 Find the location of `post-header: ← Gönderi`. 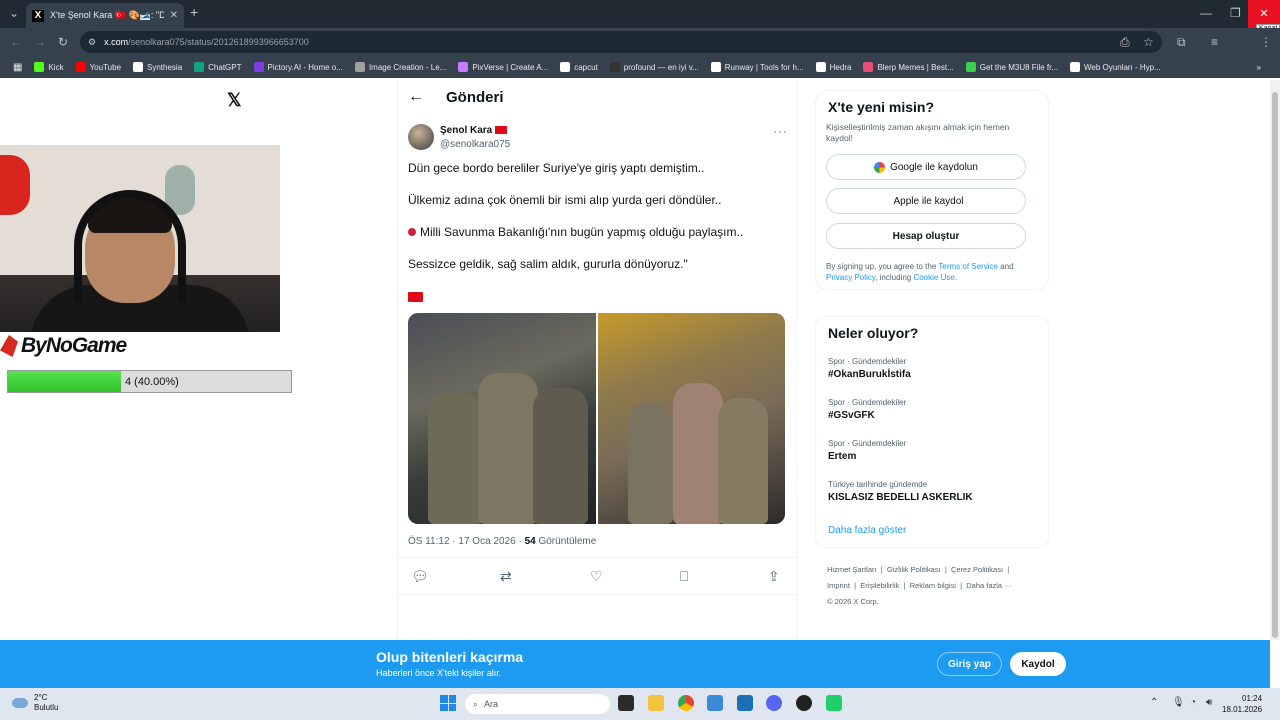

post-header: ← Gönderi is located at coordinates (456, 97).